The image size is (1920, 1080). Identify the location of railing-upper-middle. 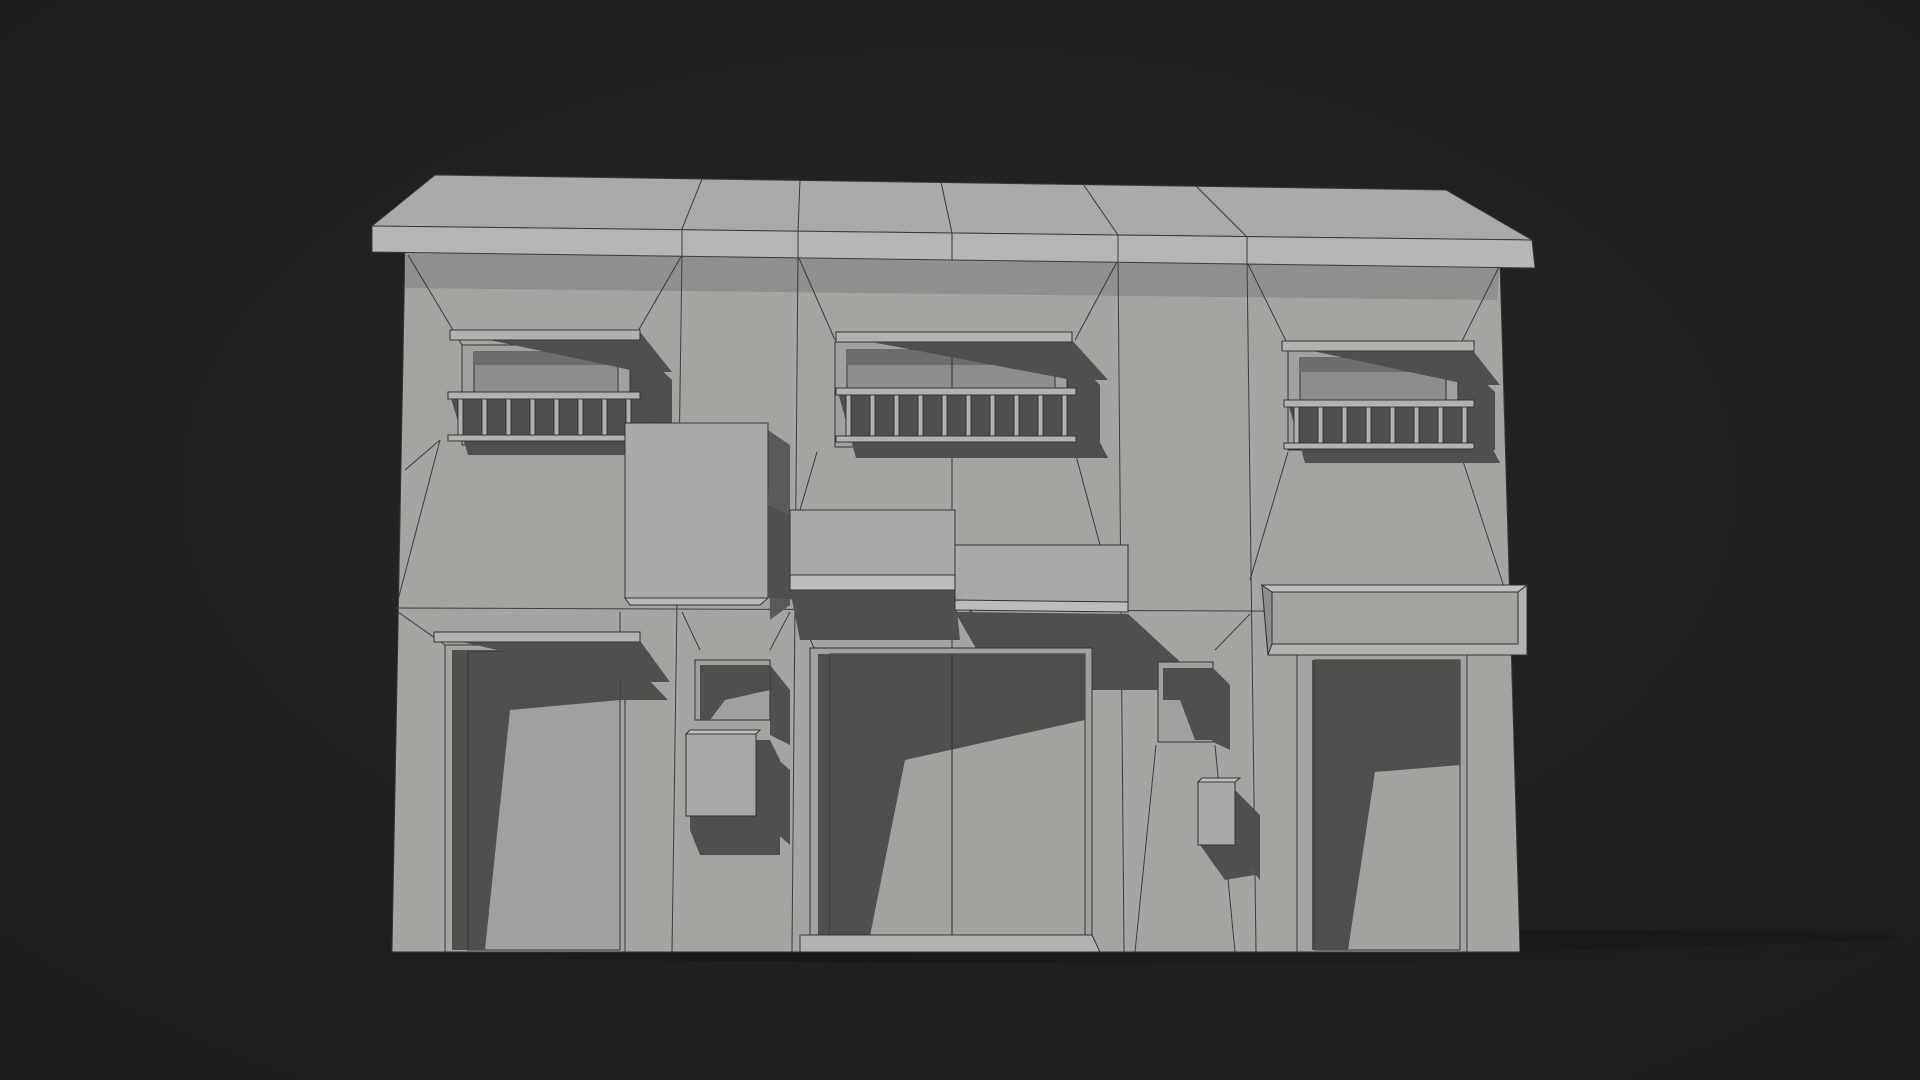
(971, 422).